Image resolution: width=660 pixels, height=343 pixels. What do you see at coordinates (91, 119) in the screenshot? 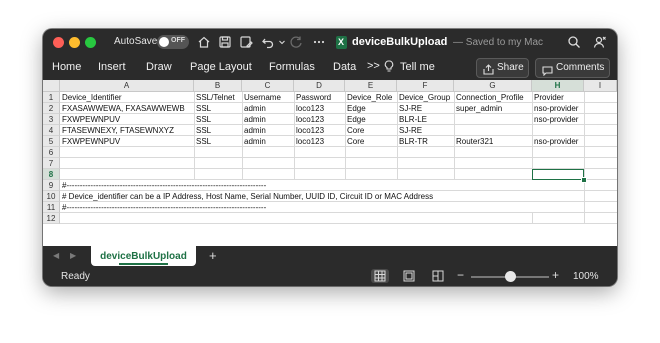
I see `cell-a3: FXWPEWNPUV` at bounding box center [91, 119].